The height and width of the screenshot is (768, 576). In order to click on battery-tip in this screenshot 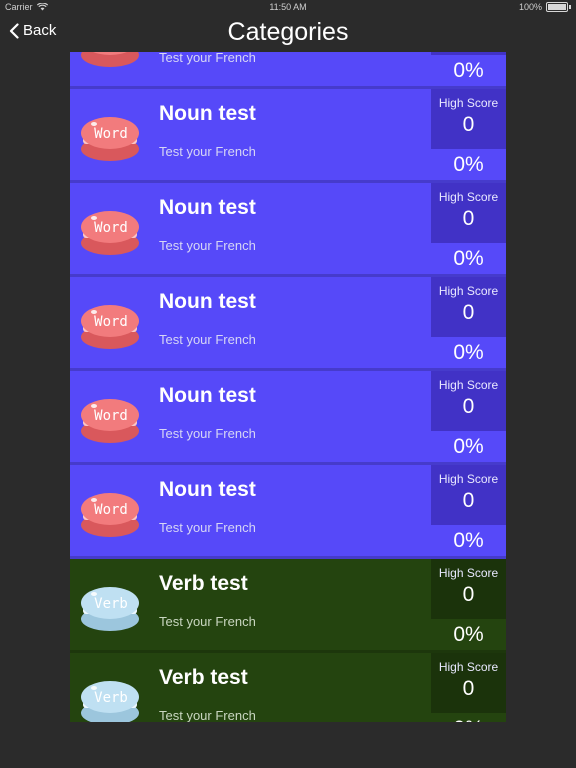, I will do `click(570, 7)`.